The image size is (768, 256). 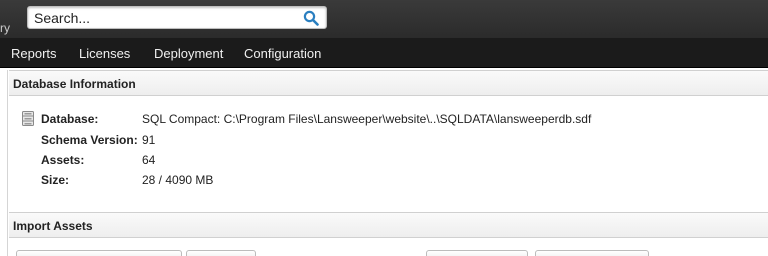 What do you see at coordinates (63, 160) in the screenshot?
I see `assets-label: Assets:` at bounding box center [63, 160].